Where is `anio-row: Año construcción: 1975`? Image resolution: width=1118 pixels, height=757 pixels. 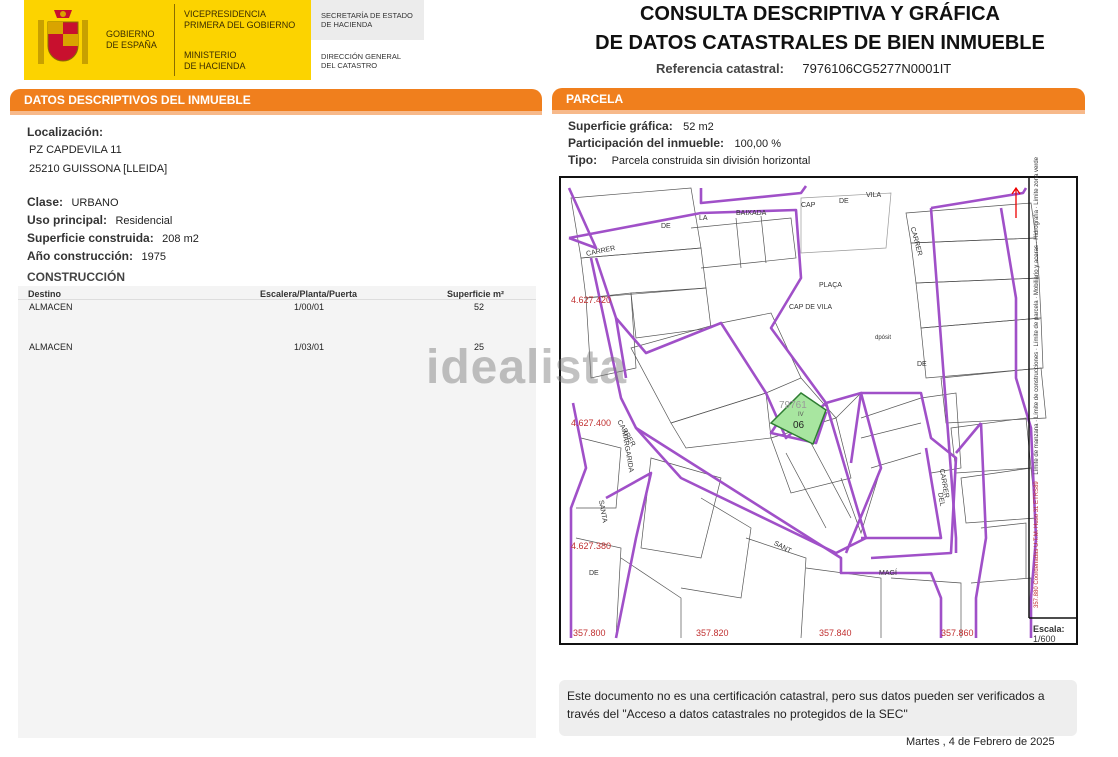
anio-row: Año construcción: 1975 is located at coordinates (96, 256).